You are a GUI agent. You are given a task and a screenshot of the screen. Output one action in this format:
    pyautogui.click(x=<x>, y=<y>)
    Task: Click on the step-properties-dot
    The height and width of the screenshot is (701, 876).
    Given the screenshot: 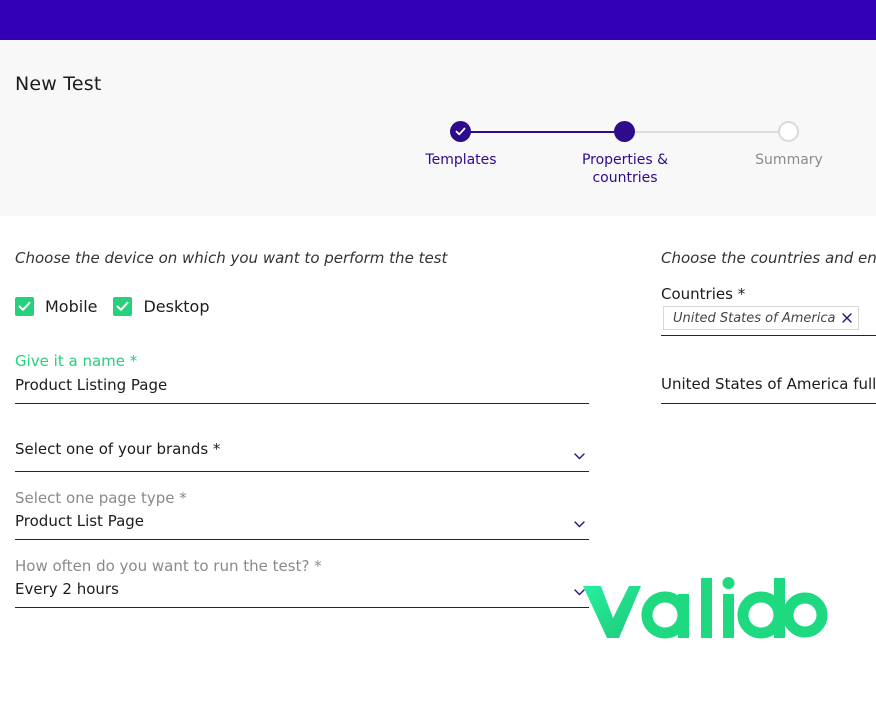 What is the action you would take?
    pyautogui.click(x=624, y=131)
    